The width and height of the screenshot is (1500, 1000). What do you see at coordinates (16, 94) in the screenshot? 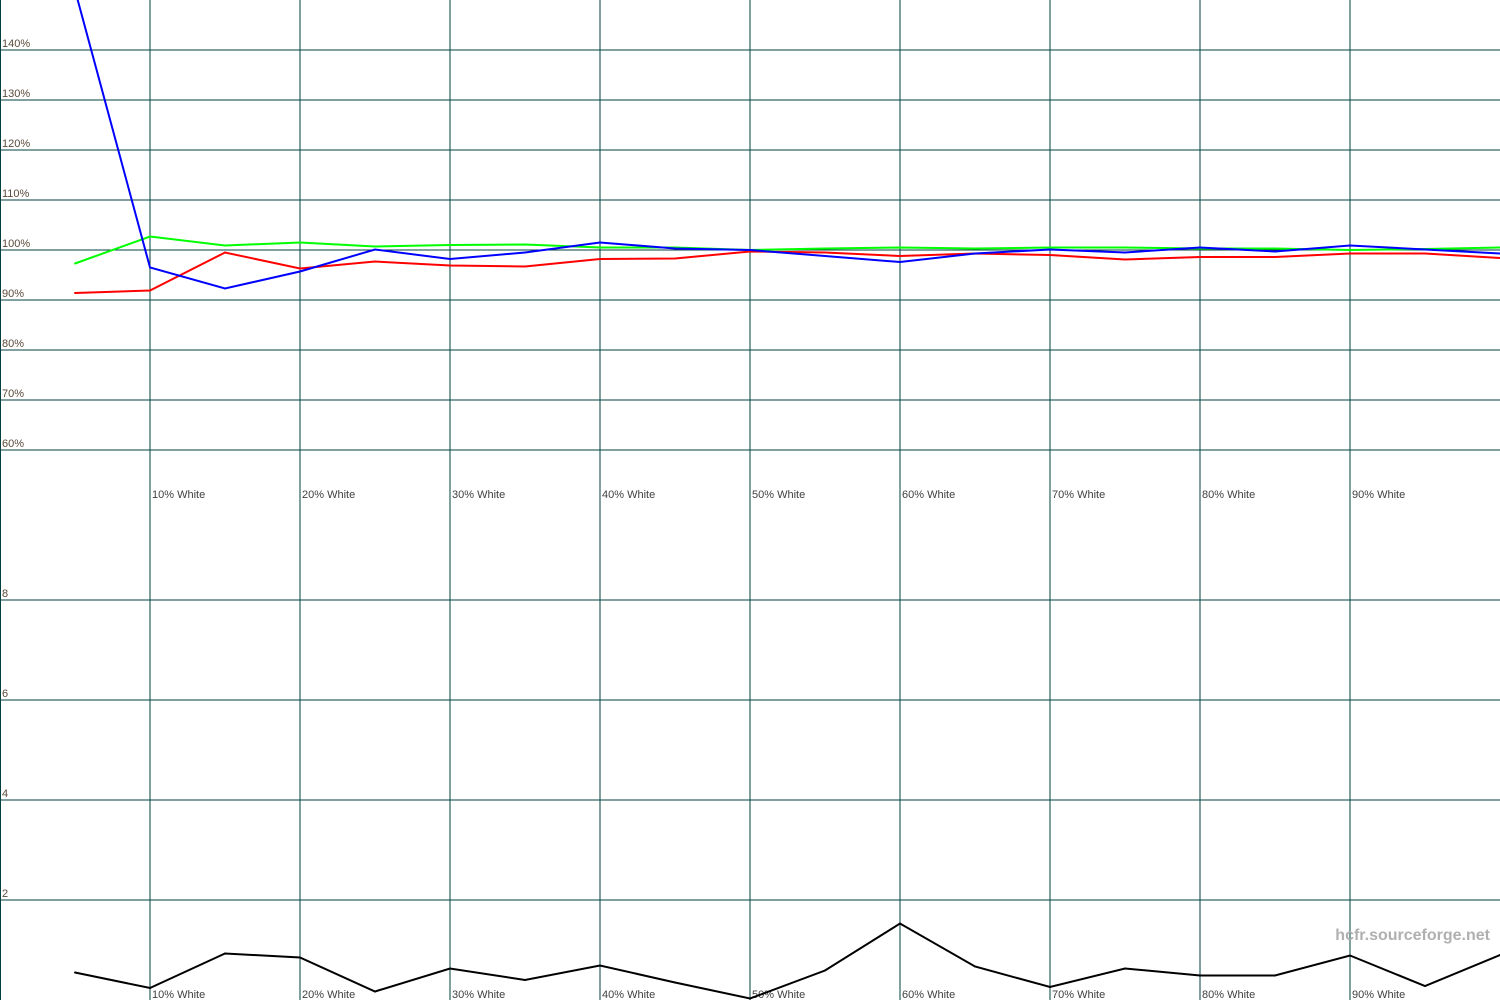
I see `y-tick-label: 130%` at bounding box center [16, 94].